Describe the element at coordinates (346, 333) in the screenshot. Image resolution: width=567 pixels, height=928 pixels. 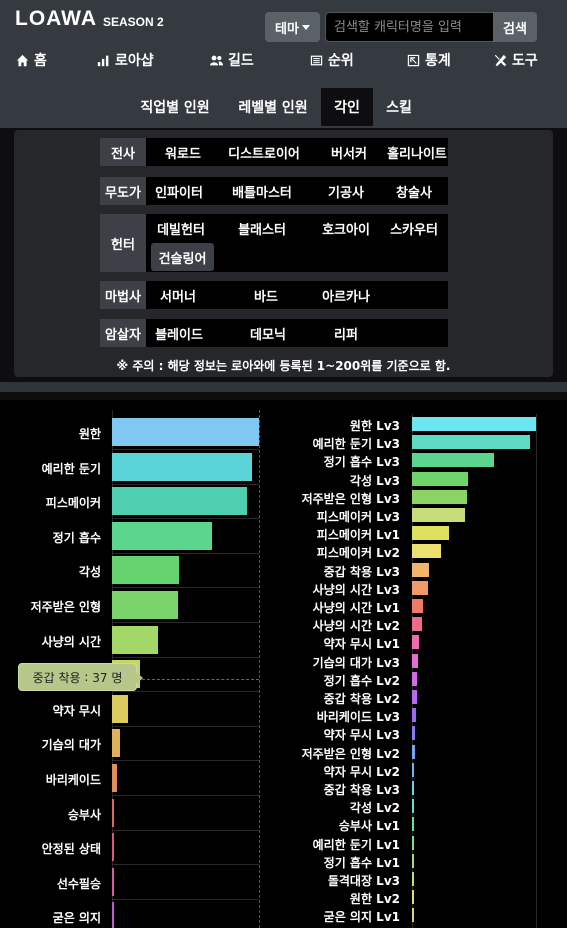
I see `class-item: 리퍼` at that location.